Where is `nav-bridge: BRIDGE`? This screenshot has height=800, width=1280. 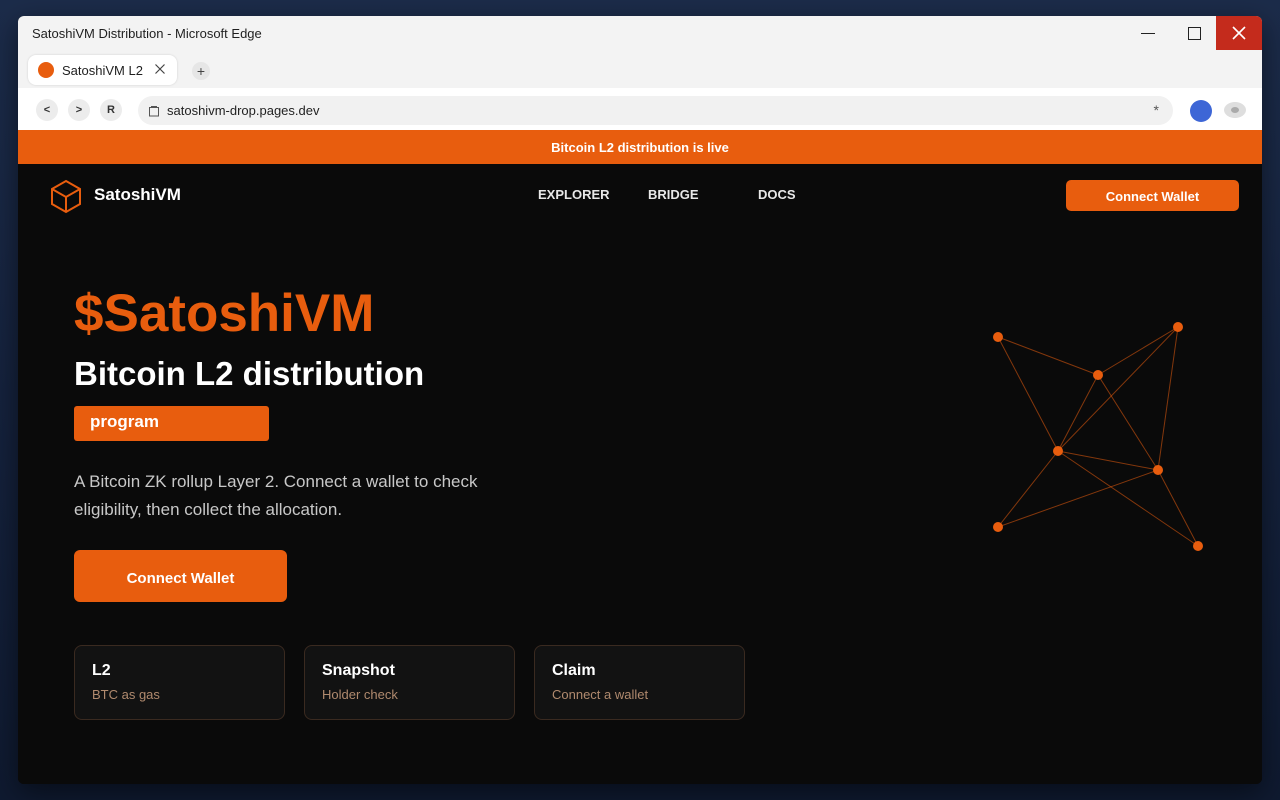
nav-bridge: BRIDGE is located at coordinates (673, 194).